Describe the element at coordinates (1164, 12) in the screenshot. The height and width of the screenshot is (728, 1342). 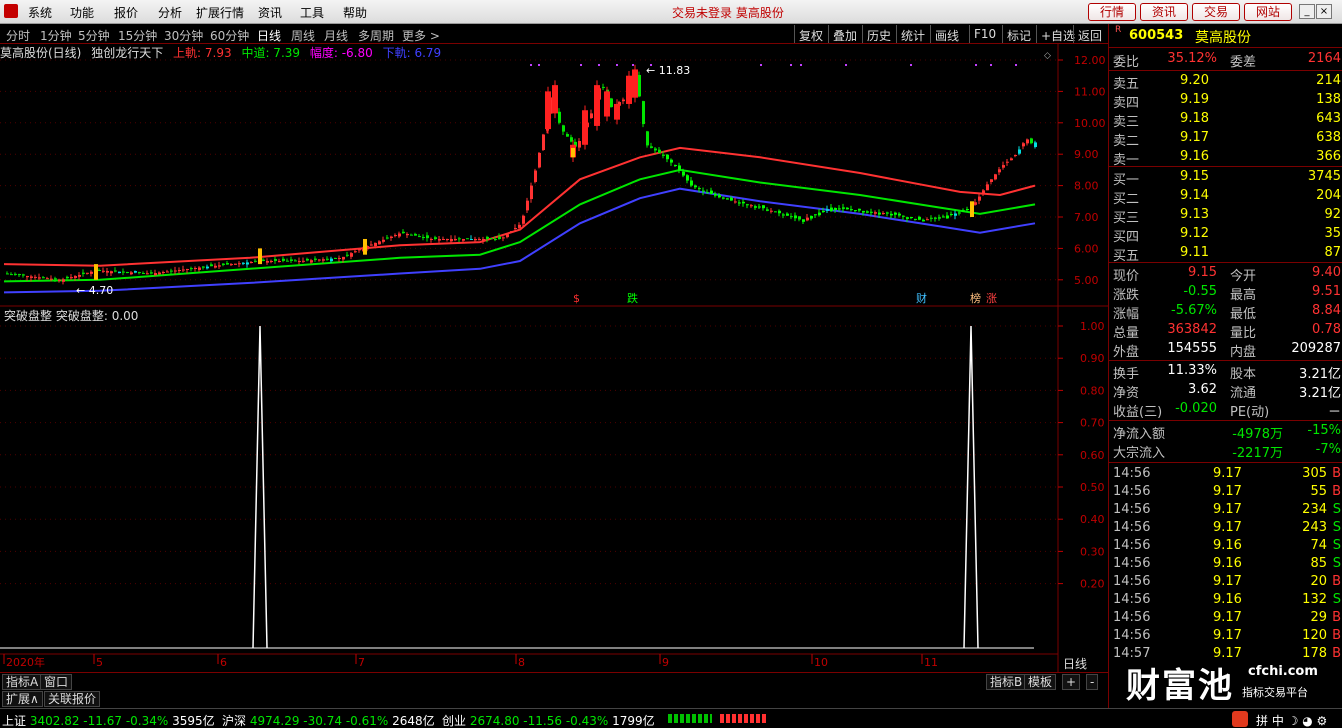
I see `news-button: 资讯` at that location.